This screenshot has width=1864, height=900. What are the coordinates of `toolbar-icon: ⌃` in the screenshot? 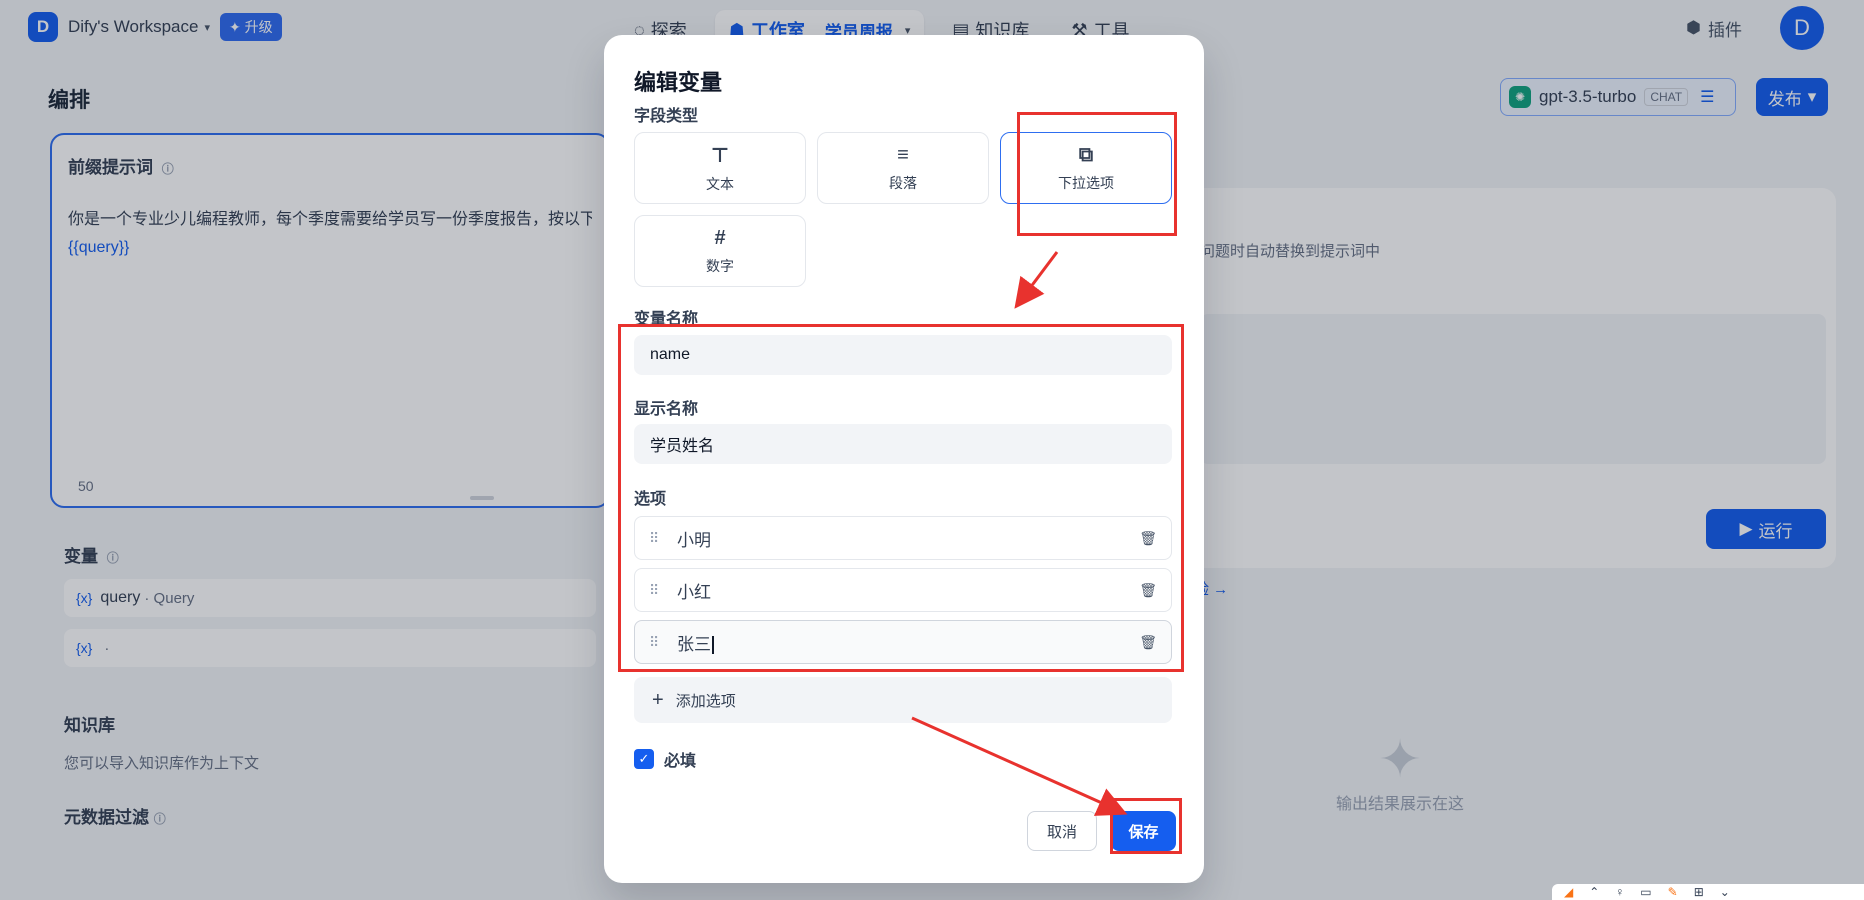 It's located at (1594, 892).